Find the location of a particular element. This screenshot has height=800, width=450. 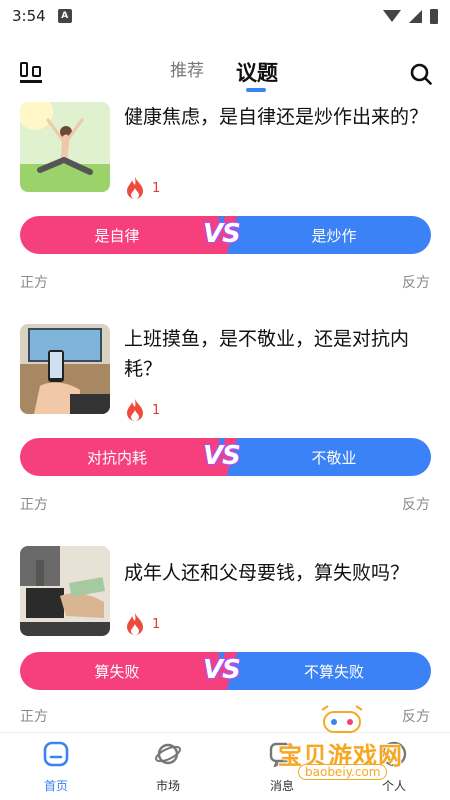

status-bar: 3:54 A is located at coordinates (225, 16).